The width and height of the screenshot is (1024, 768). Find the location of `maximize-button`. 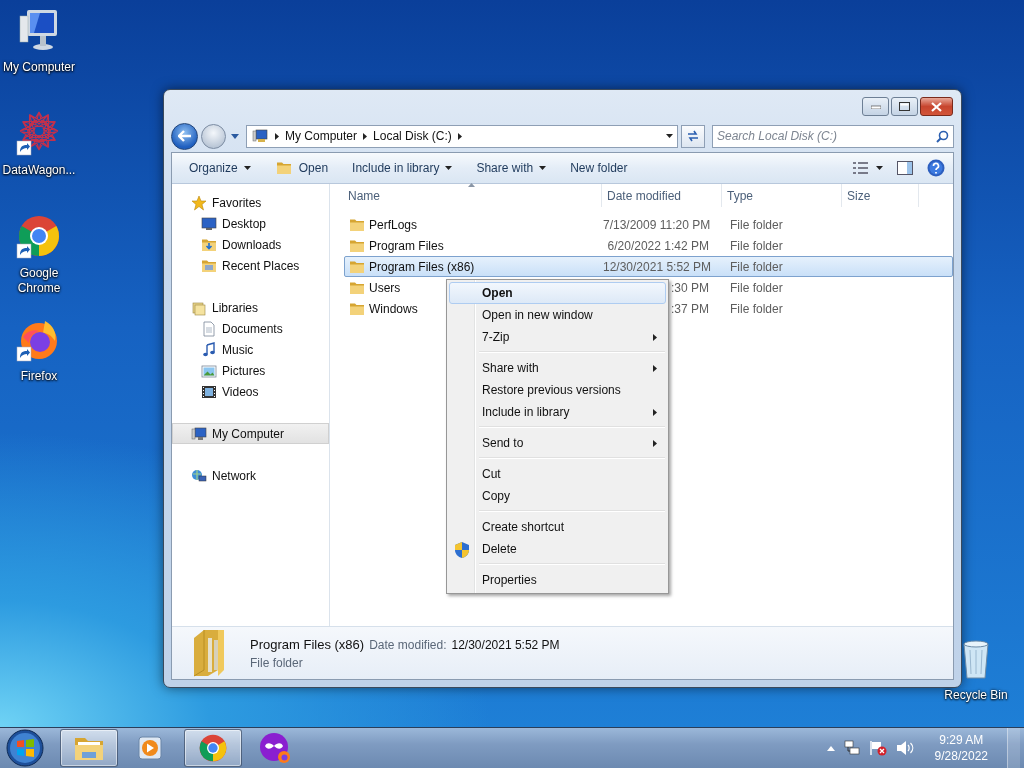

maximize-button is located at coordinates (904, 106).